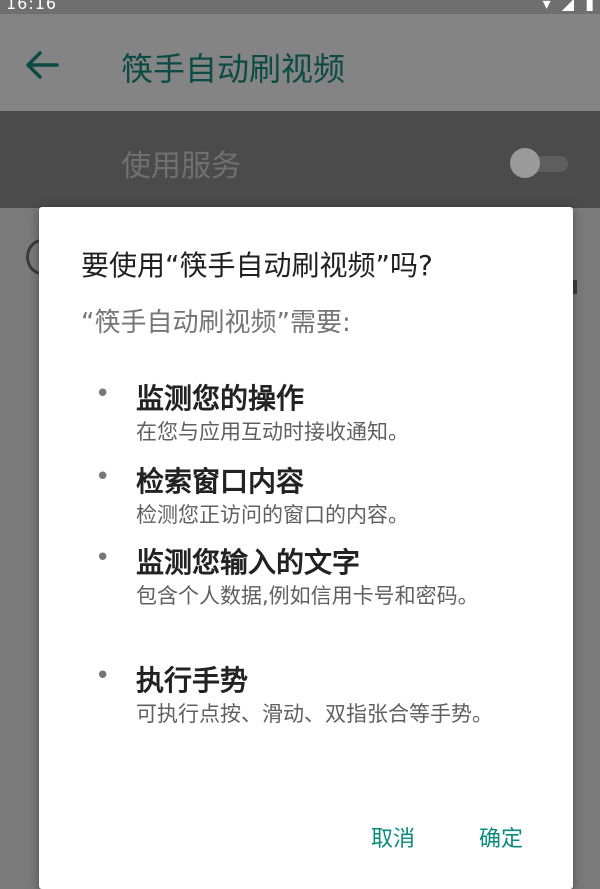 This screenshot has height=889, width=600. I want to click on background-edge, so click(575, 287).